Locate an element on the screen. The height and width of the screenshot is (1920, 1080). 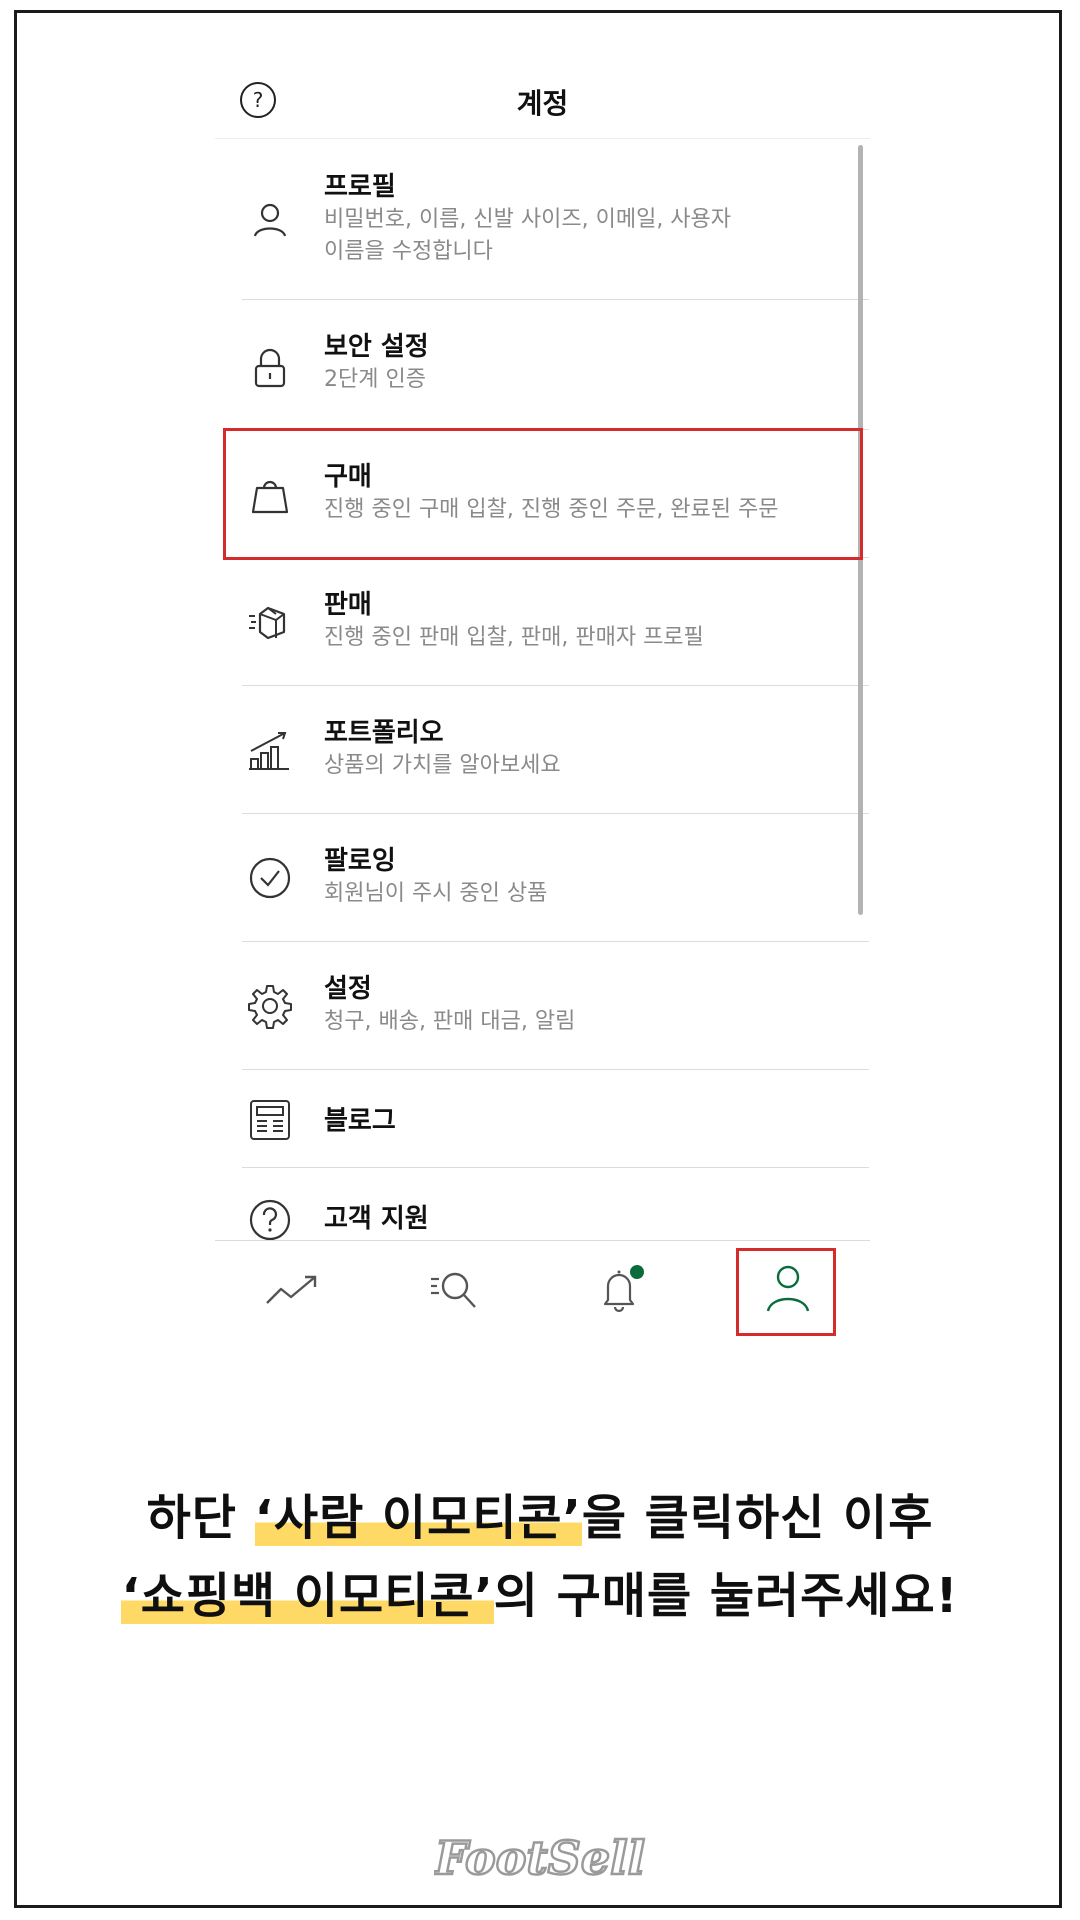
lock-icon is located at coordinates (270, 368).